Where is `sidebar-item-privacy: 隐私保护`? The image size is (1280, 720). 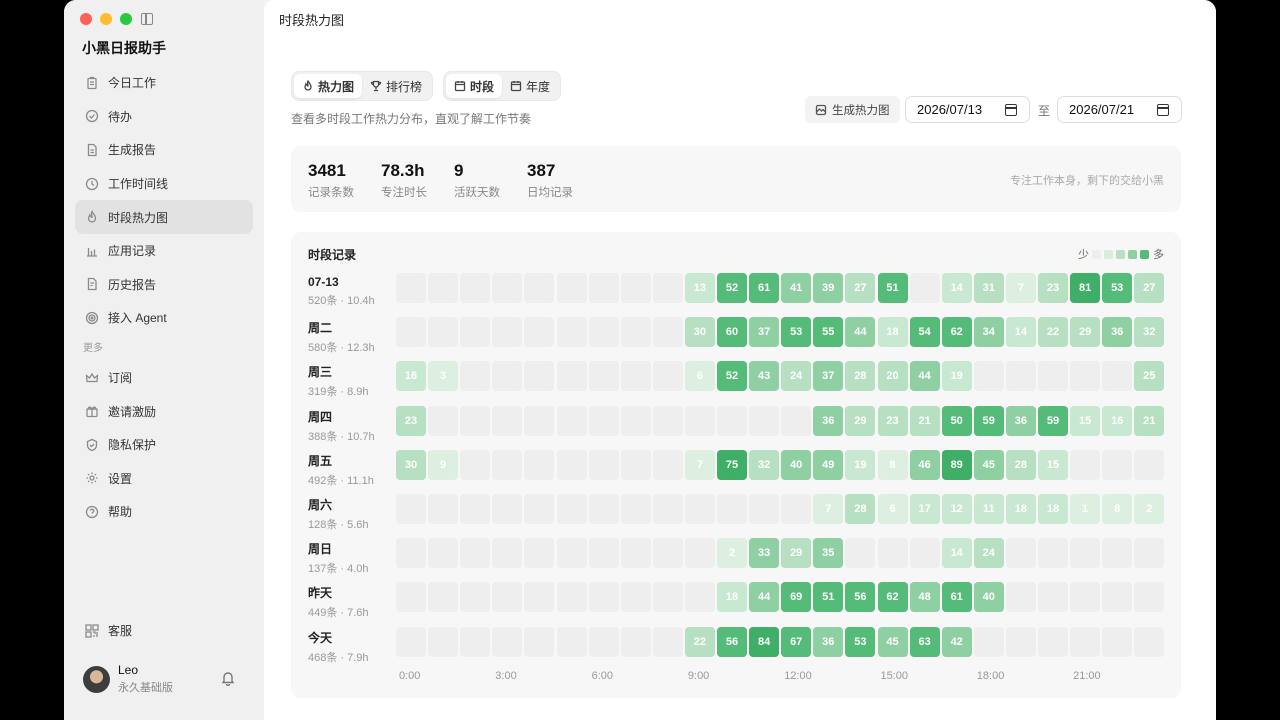 sidebar-item-privacy: 隐私保护 is located at coordinates (164, 445).